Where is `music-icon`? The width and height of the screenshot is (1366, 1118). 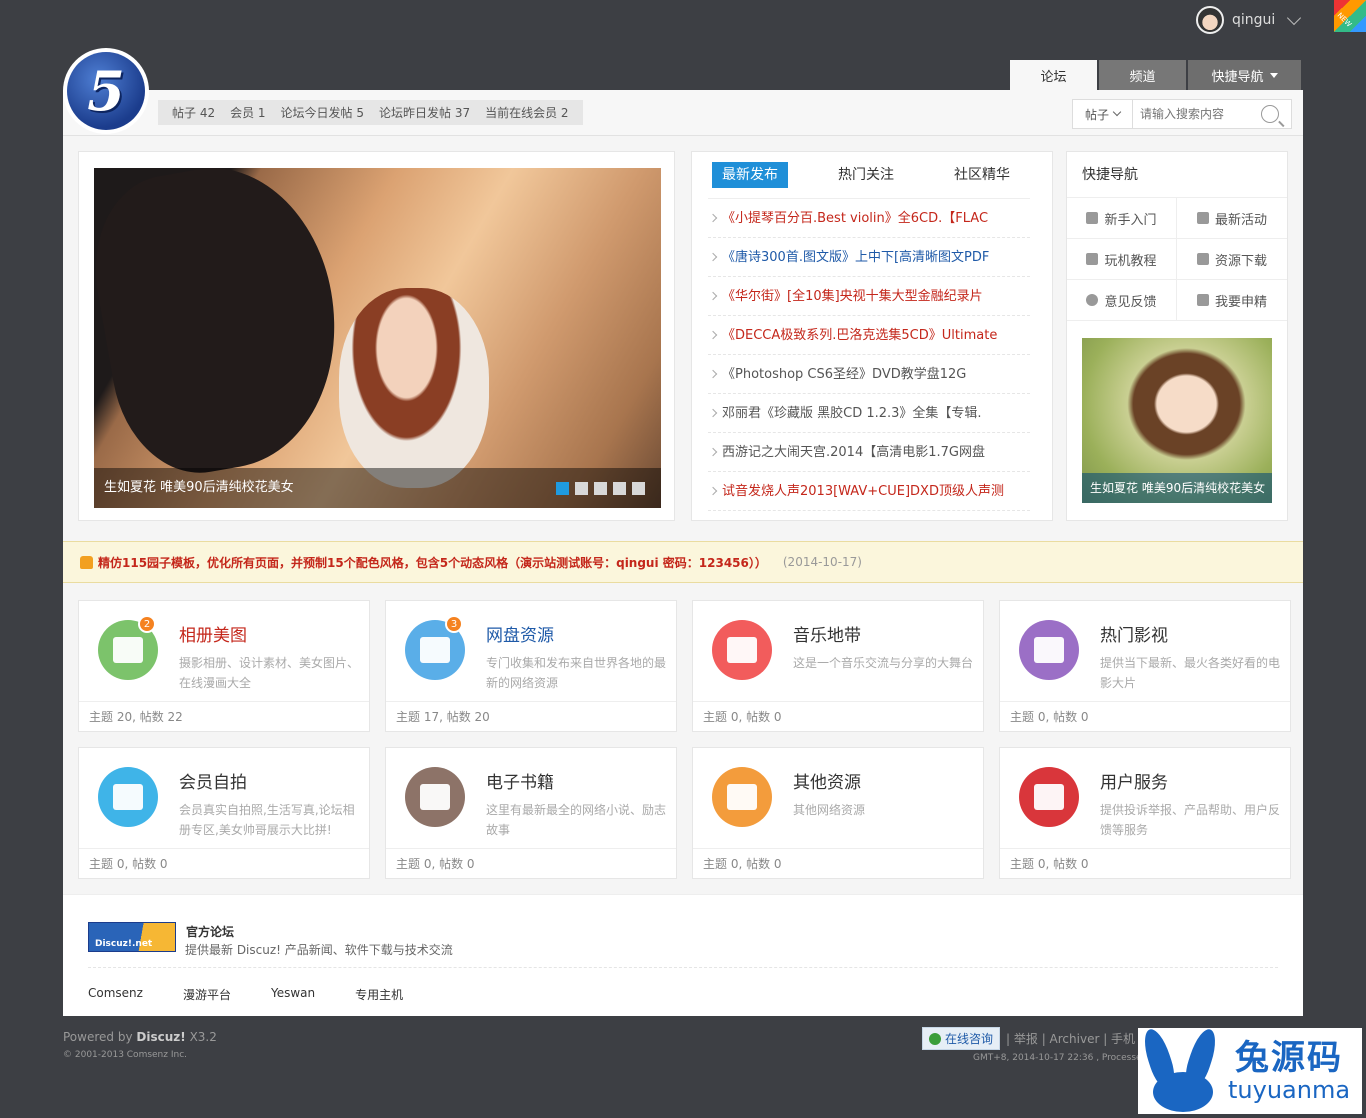
music-icon is located at coordinates (742, 650).